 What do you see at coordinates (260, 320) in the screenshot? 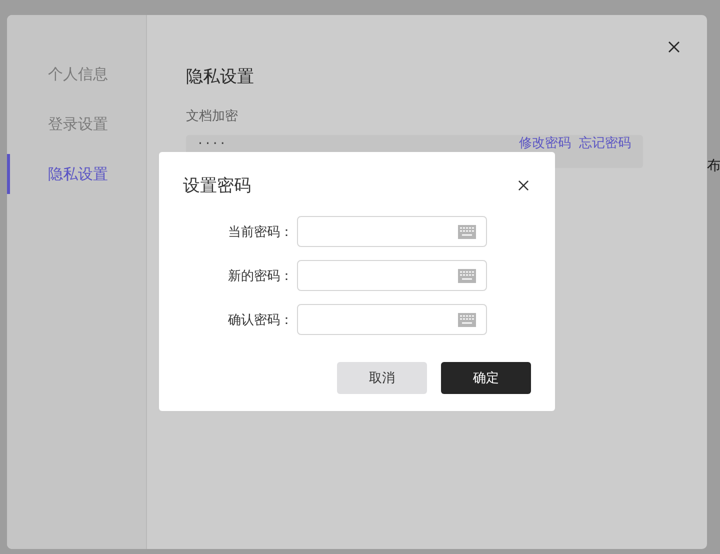
I see `field-label: 确认密码：` at bounding box center [260, 320].